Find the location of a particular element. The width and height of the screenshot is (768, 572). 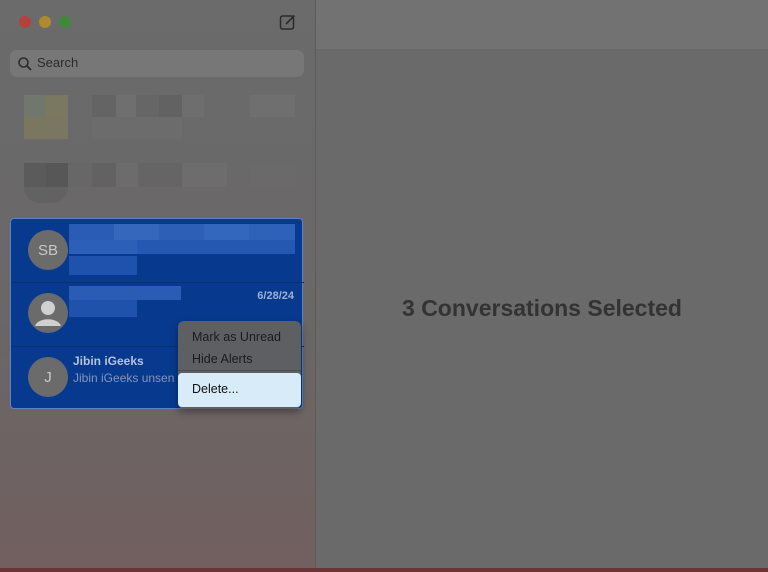

person-icon is located at coordinates (48, 313).